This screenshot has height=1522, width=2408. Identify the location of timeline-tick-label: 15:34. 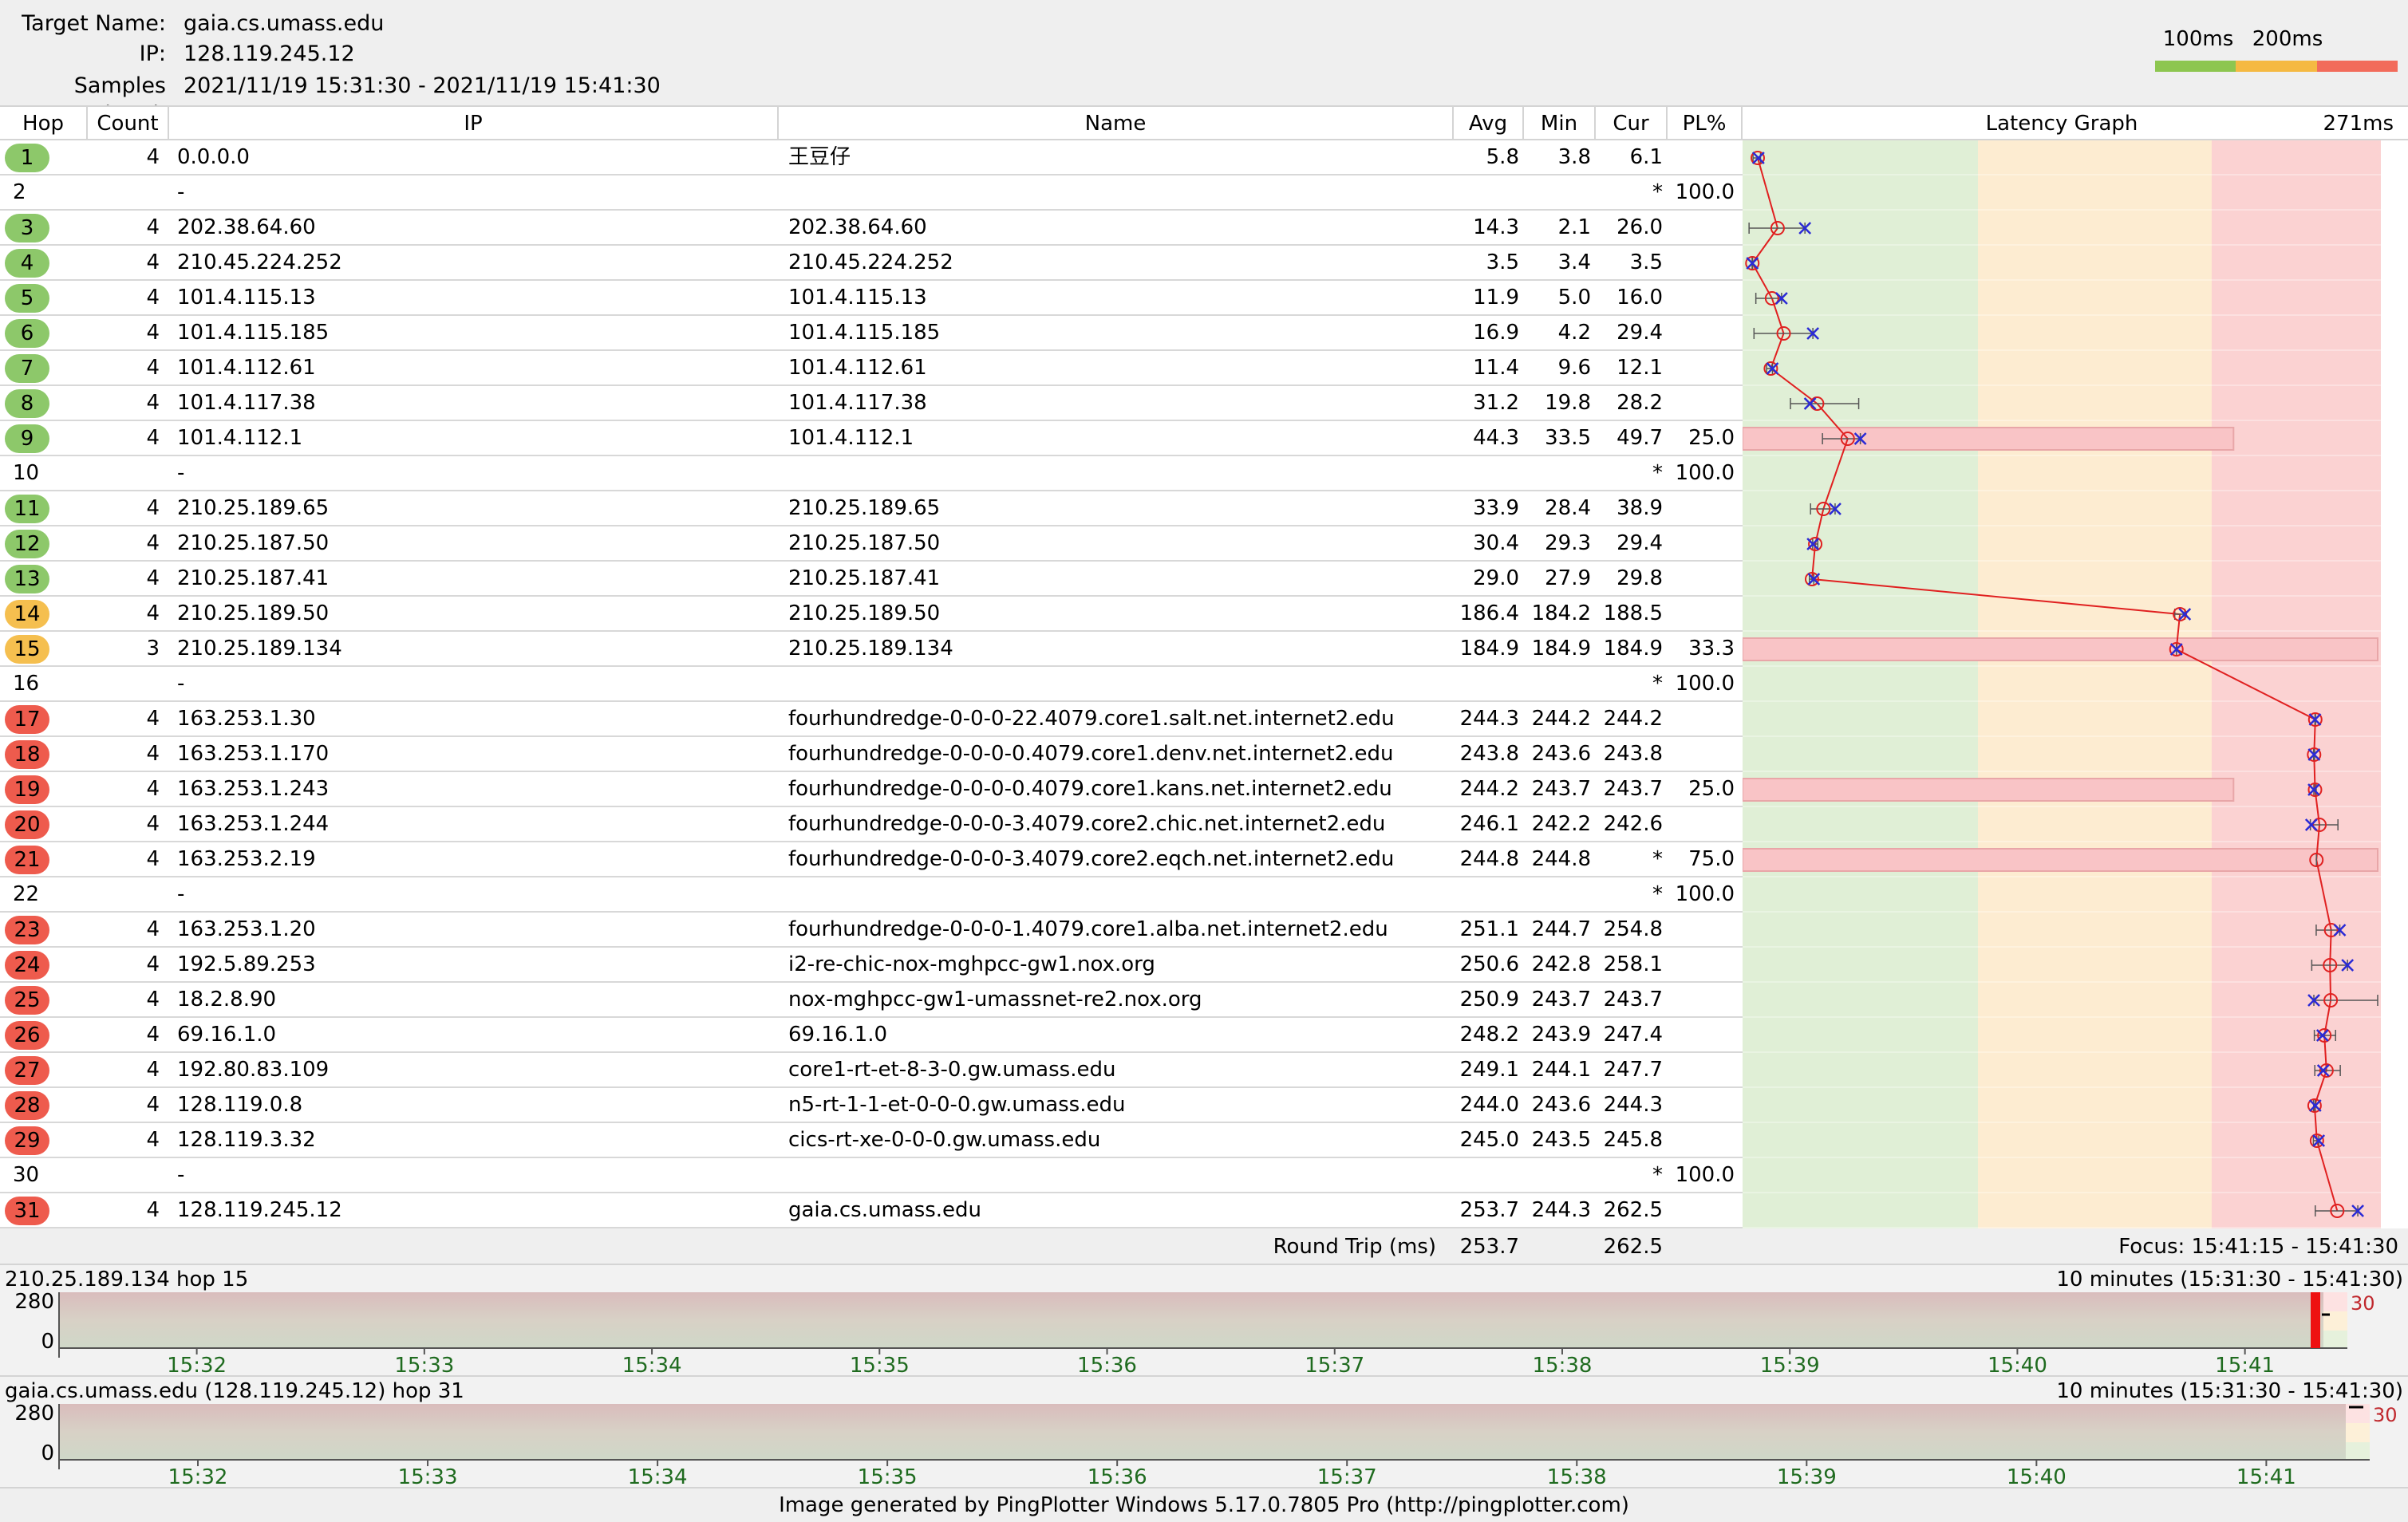
(658, 1476).